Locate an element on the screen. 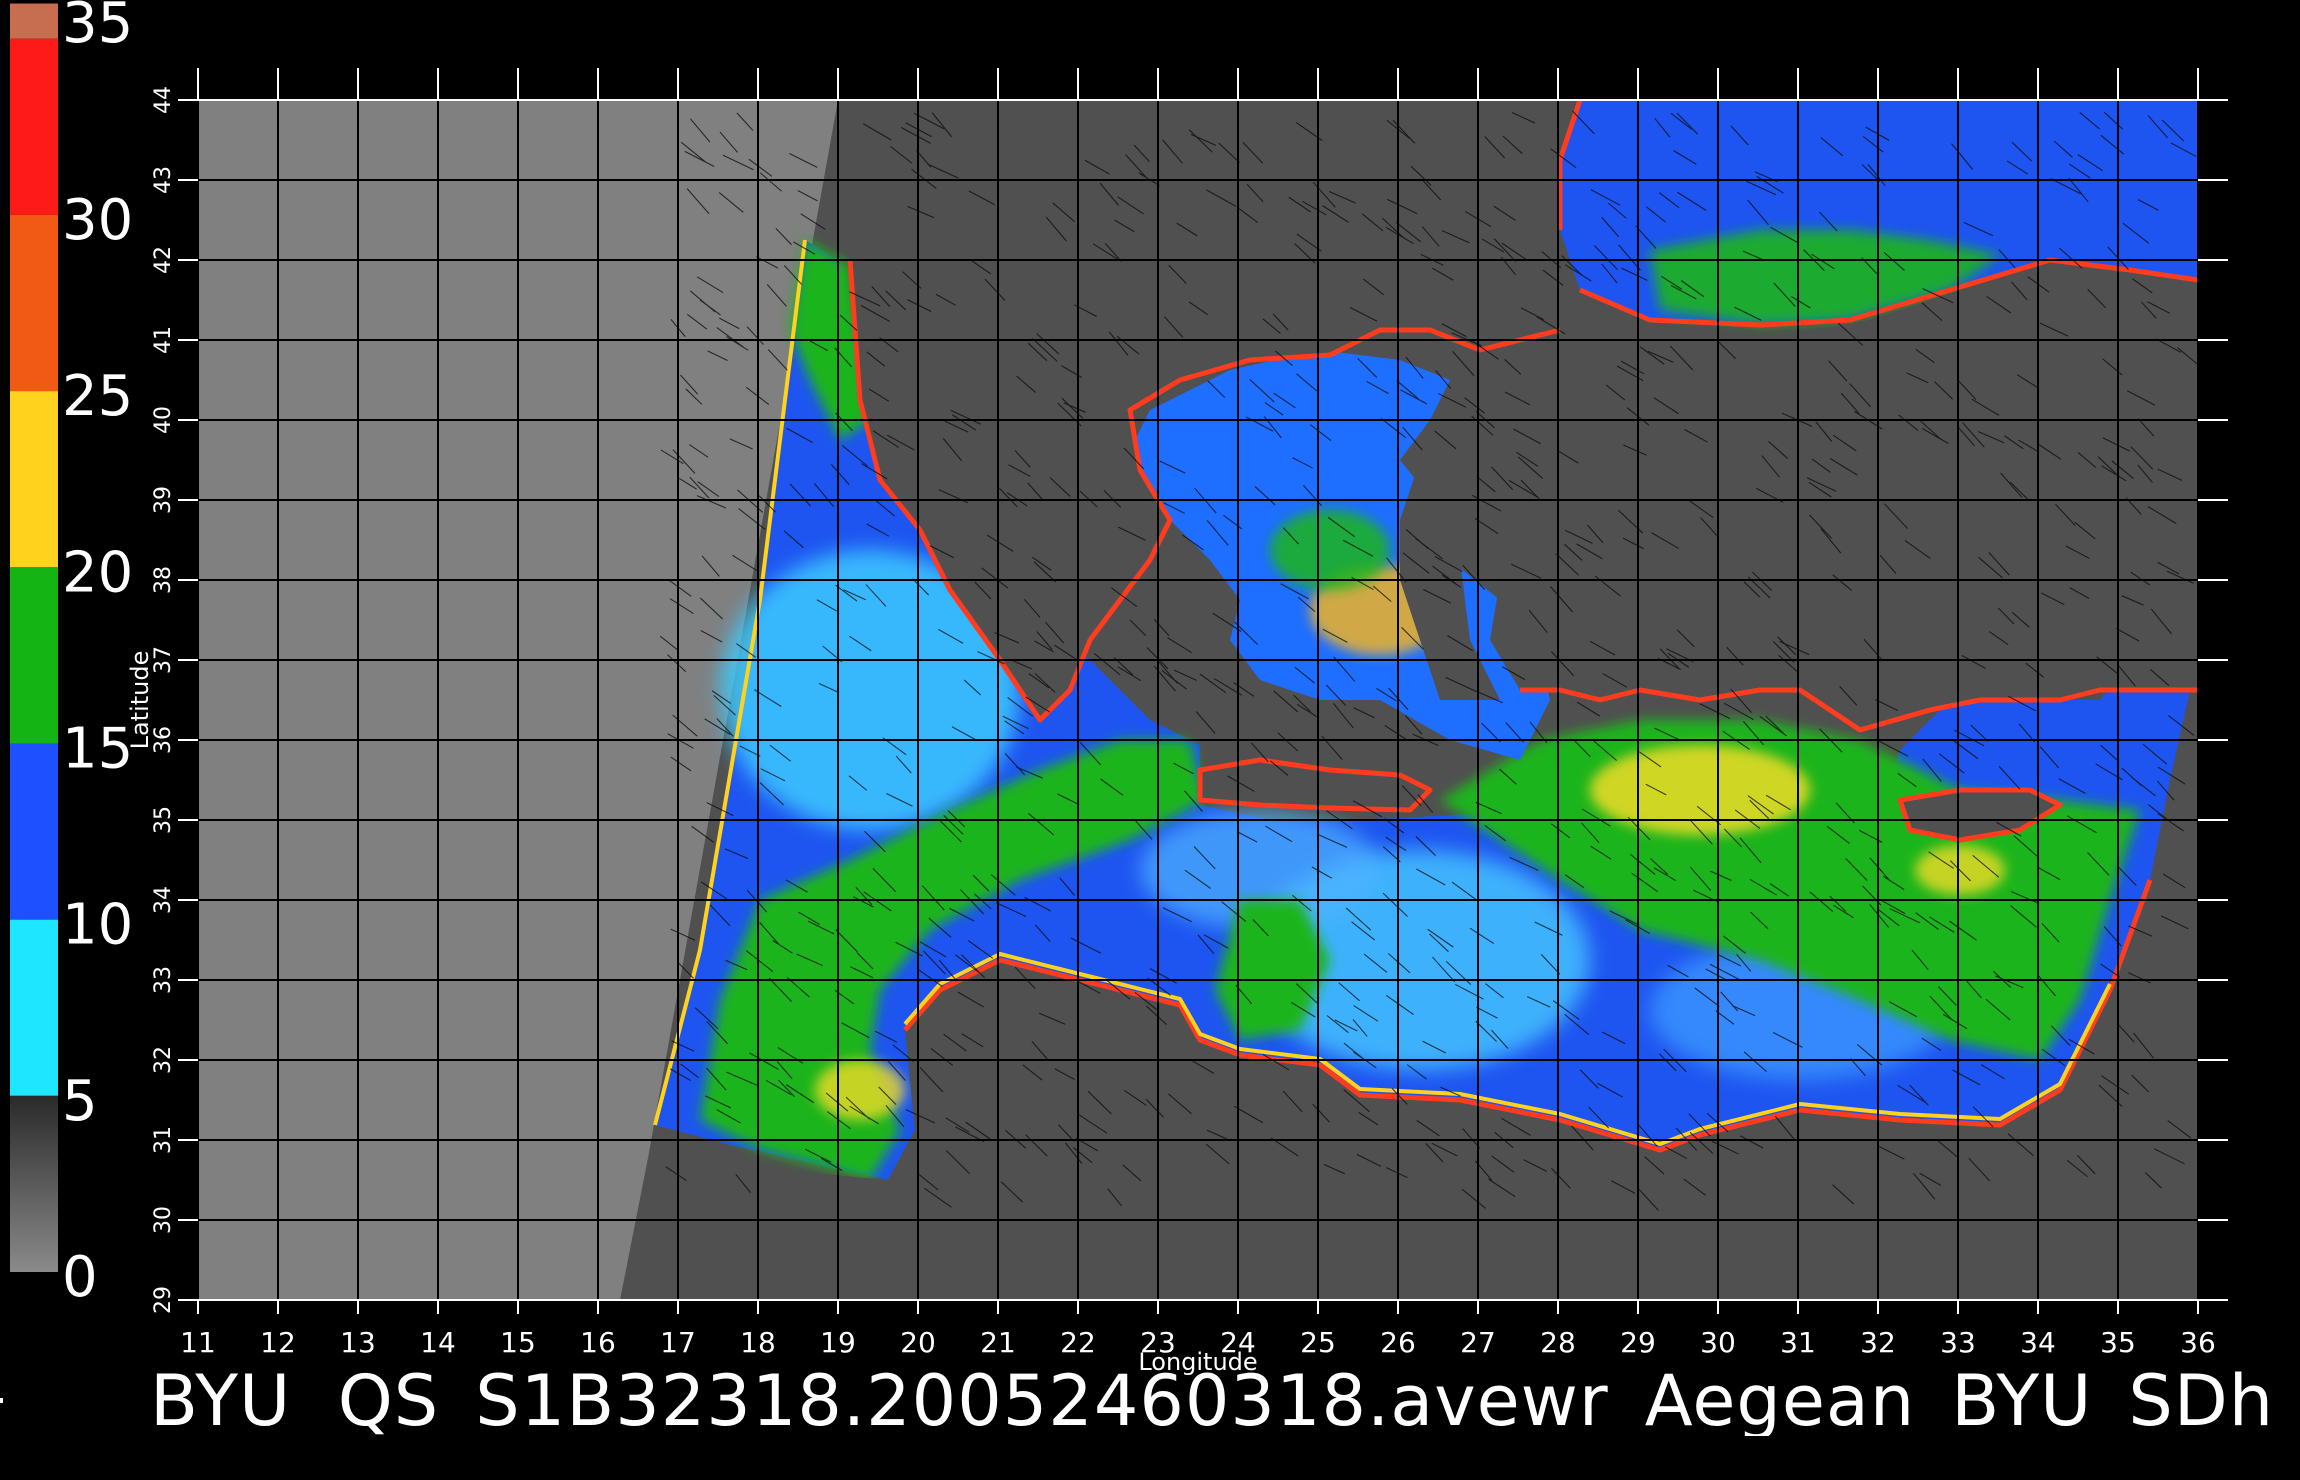 This screenshot has width=2300, height=1480. x-tick-label: 34 is located at coordinates (2038, 1342).